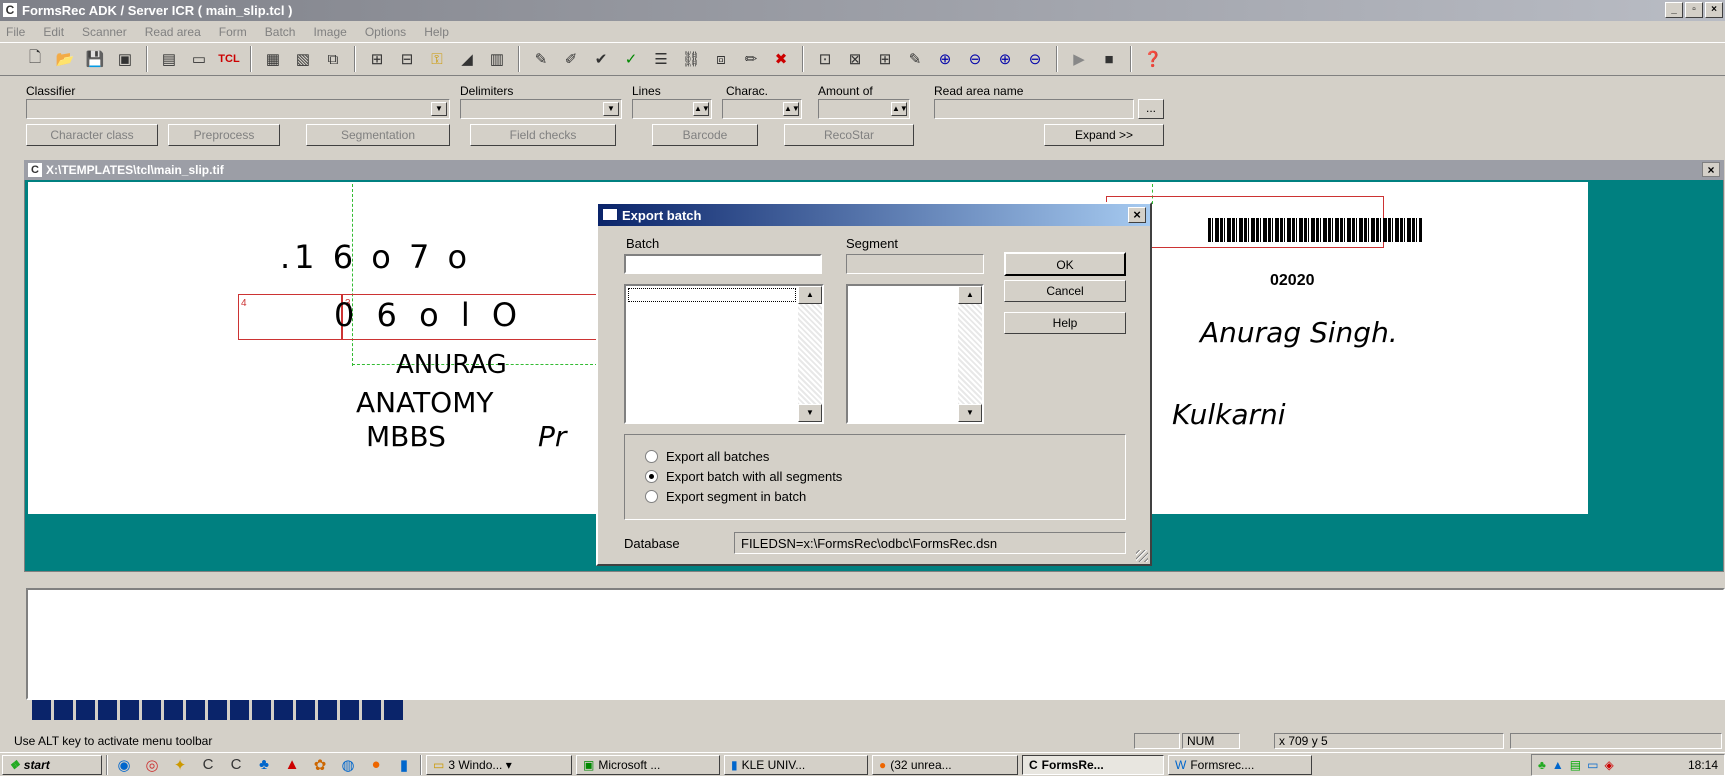 This screenshot has width=1725, height=776. I want to click on radio-export-segment: Export segment in batch, so click(725, 496).